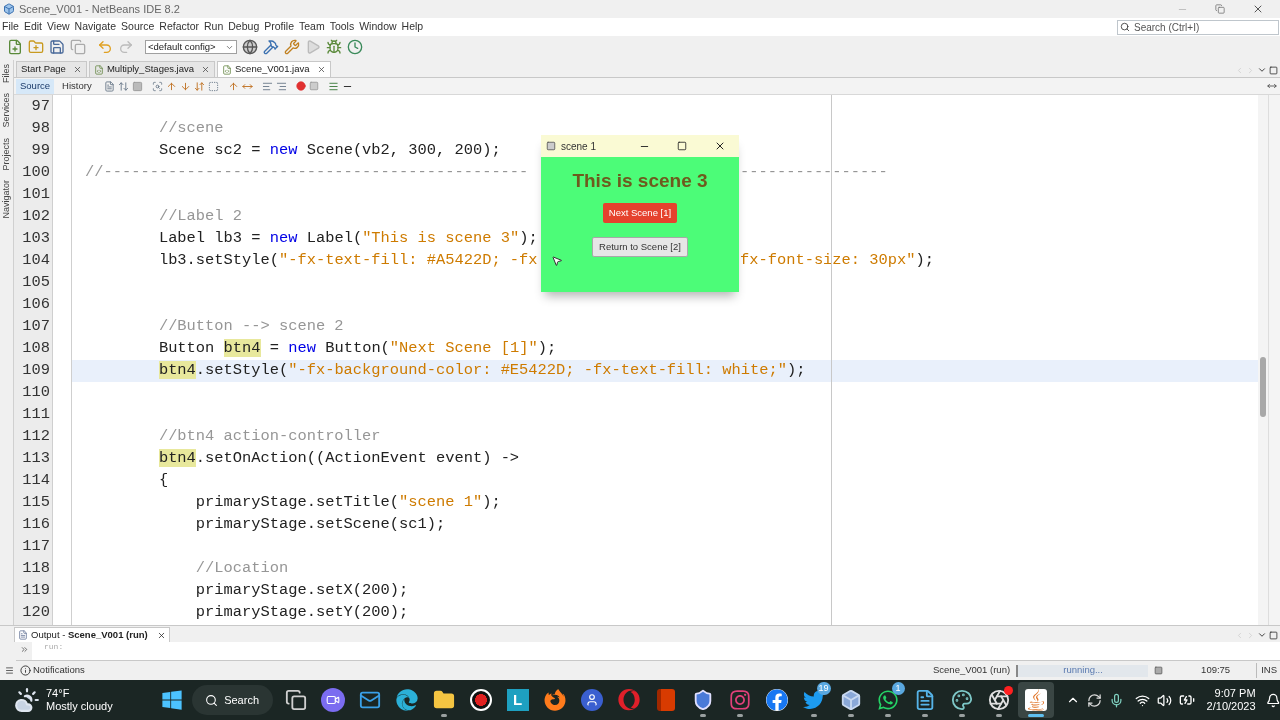 The width and height of the screenshot is (1280, 720). Describe the element at coordinates (1198, 27) in the screenshot. I see `search-field: Search (Ctrl+I)` at that location.